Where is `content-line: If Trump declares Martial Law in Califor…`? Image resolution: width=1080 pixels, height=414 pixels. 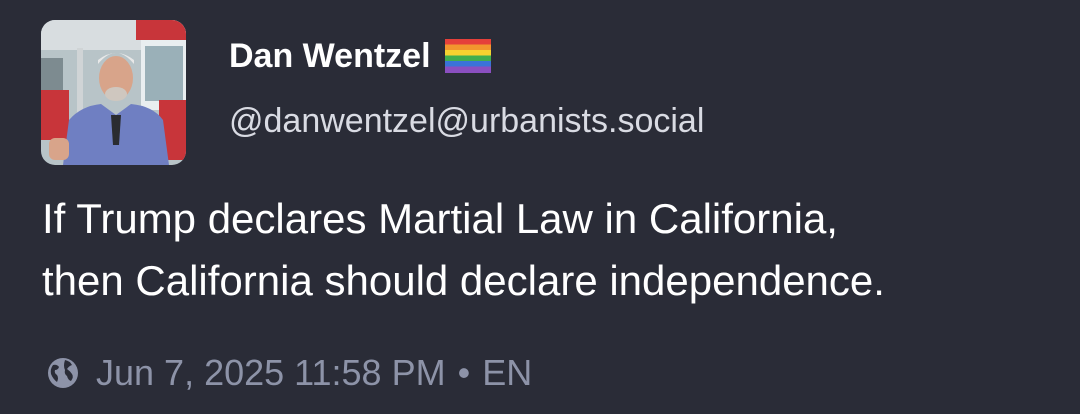
content-line: If Trump declares Martial Law in Califor… is located at coordinates (440, 218).